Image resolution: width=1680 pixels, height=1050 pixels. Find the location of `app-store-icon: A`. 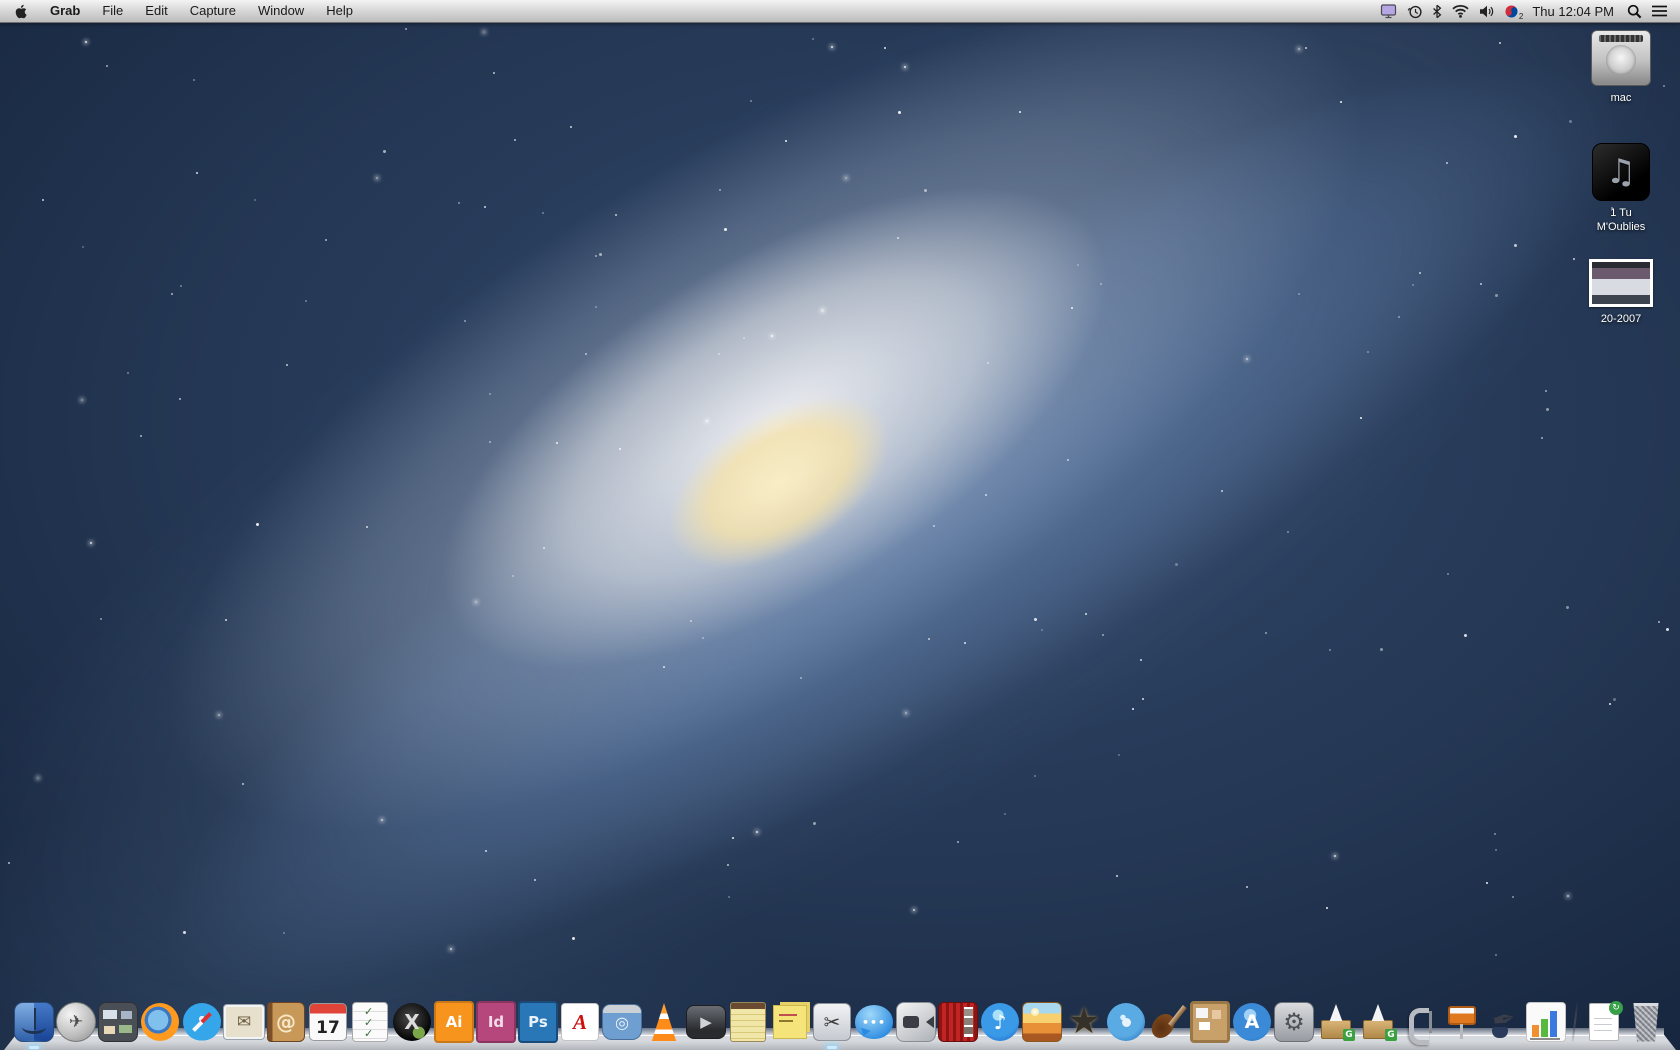

app-store-icon: A is located at coordinates (1252, 1022).